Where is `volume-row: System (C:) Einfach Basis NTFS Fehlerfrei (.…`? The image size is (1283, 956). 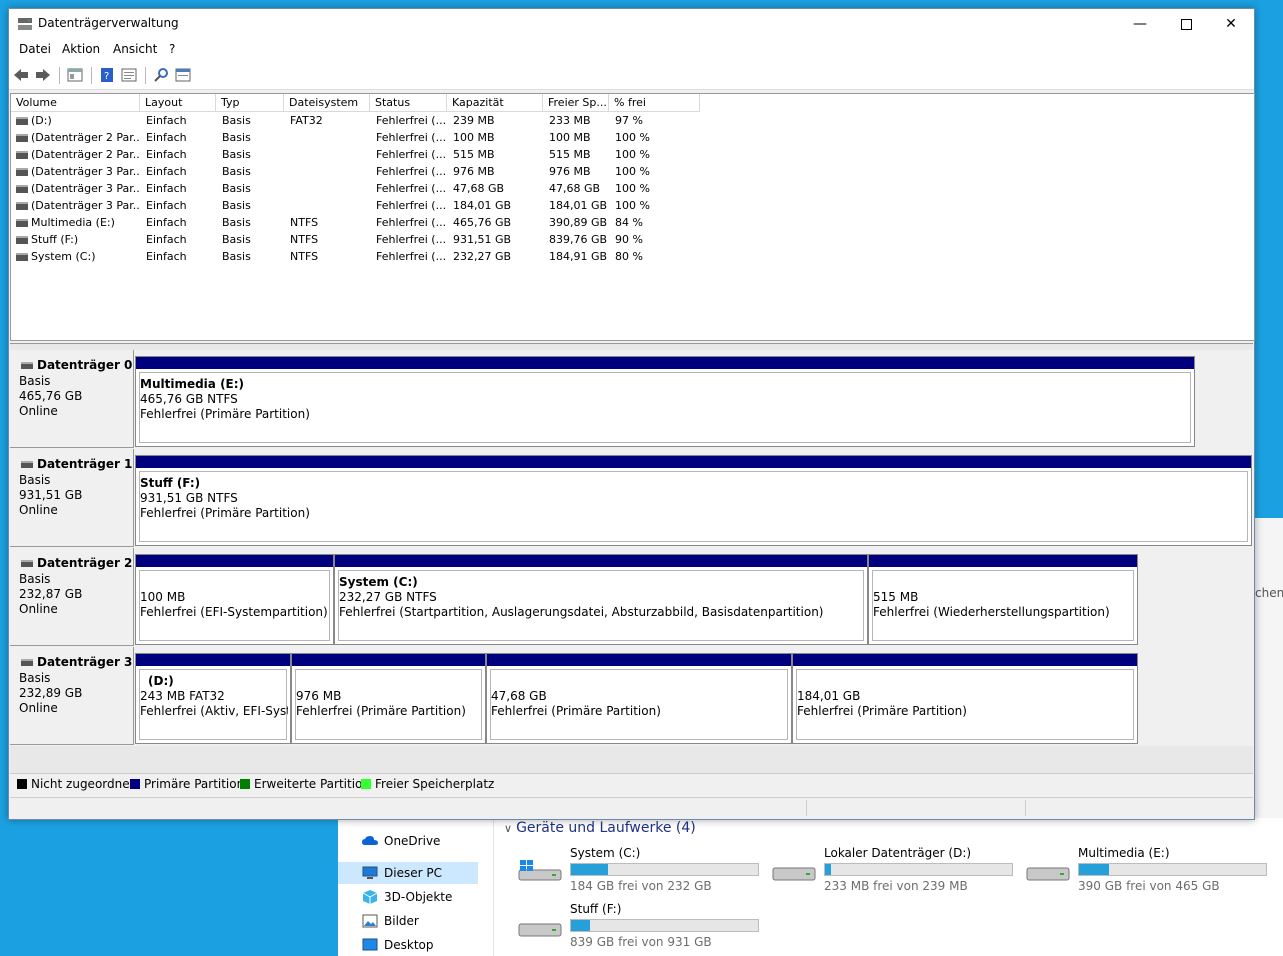
volume-row: System (C:) Einfach Basis NTFS Fehlerfrei (.… is located at coordinates (361, 256).